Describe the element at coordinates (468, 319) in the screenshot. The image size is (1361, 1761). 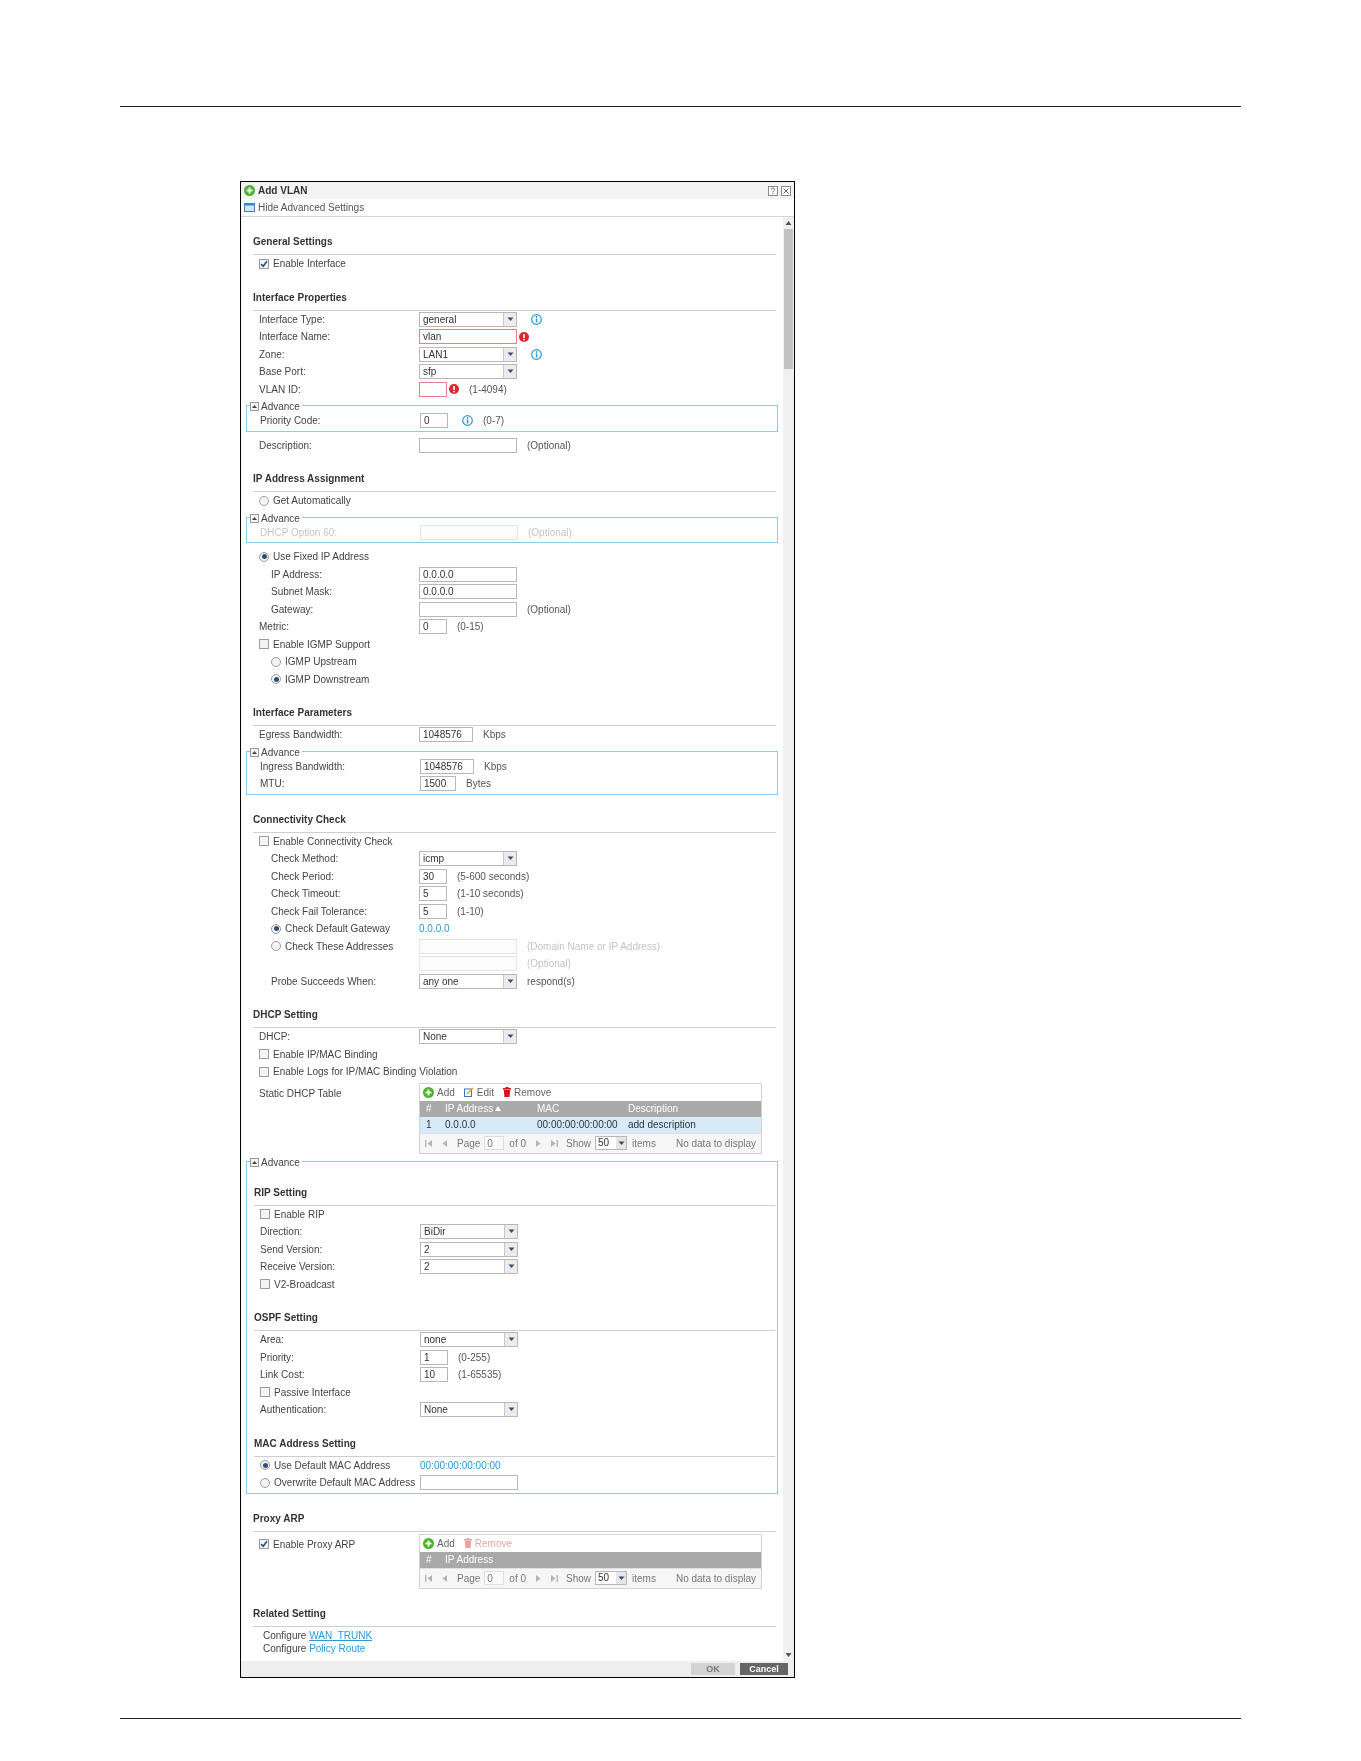
I see `dropdown: general` at that location.